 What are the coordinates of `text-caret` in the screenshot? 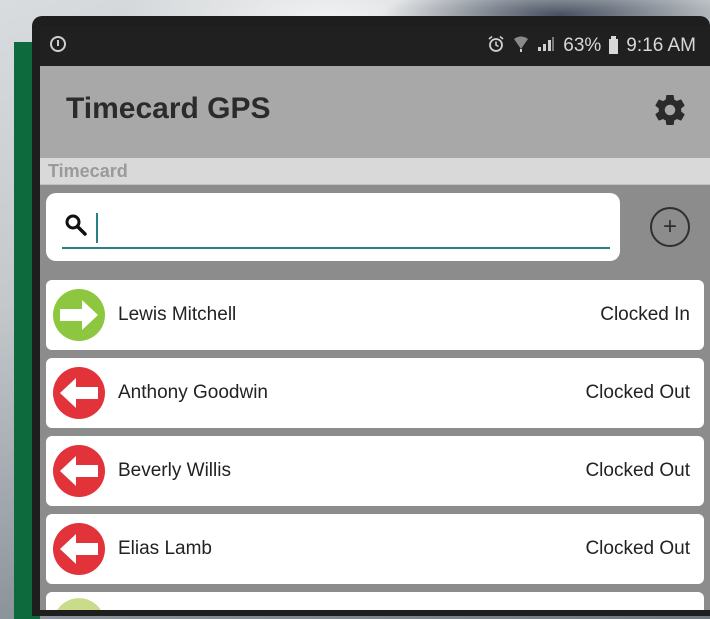 It's located at (97, 228).